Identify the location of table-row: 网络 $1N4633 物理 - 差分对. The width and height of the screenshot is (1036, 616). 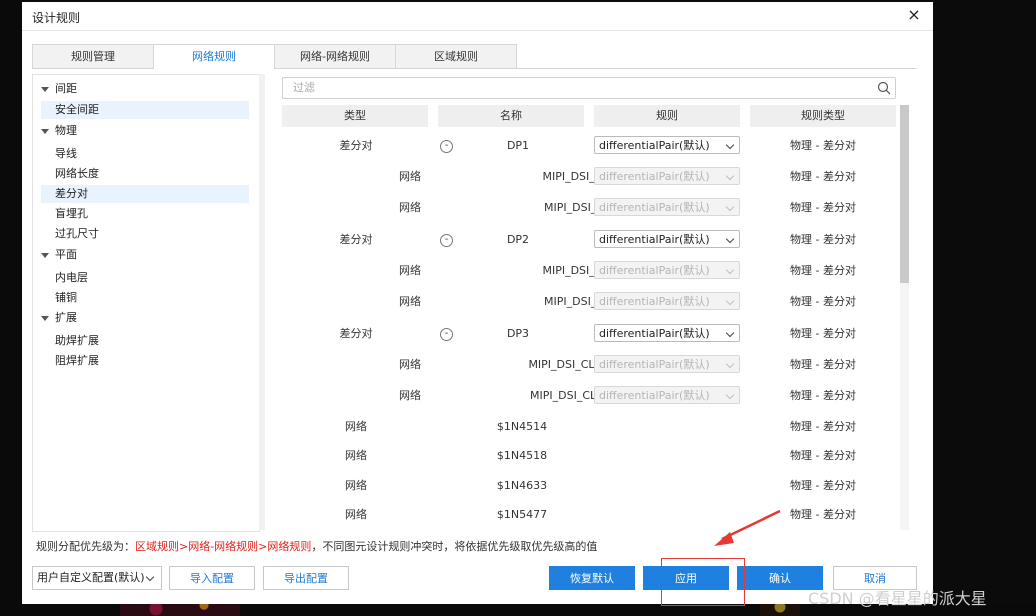
(592, 486).